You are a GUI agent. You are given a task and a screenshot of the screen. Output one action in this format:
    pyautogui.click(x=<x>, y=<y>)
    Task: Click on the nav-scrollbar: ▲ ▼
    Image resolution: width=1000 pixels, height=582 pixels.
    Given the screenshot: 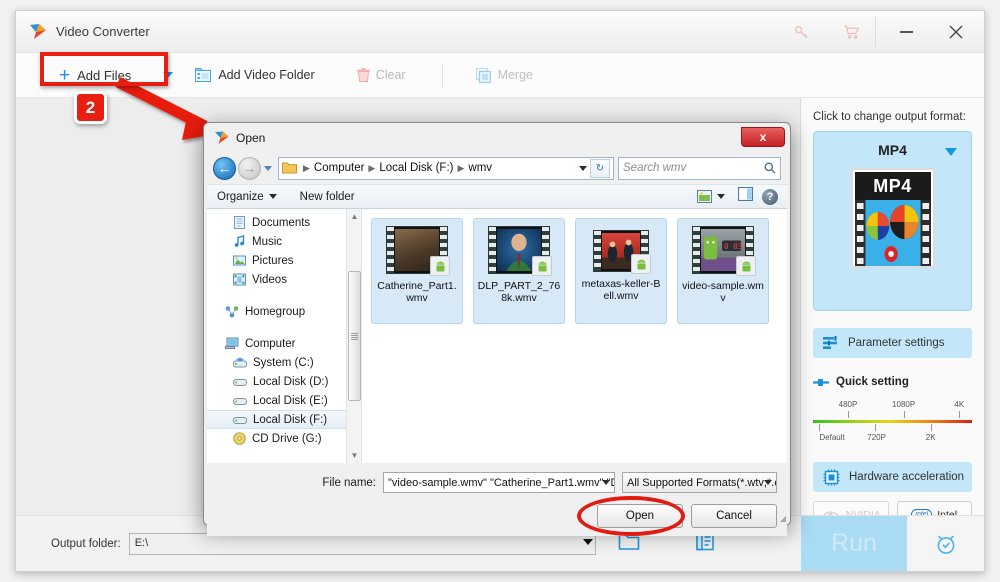 What is the action you would take?
    pyautogui.click(x=353, y=336)
    